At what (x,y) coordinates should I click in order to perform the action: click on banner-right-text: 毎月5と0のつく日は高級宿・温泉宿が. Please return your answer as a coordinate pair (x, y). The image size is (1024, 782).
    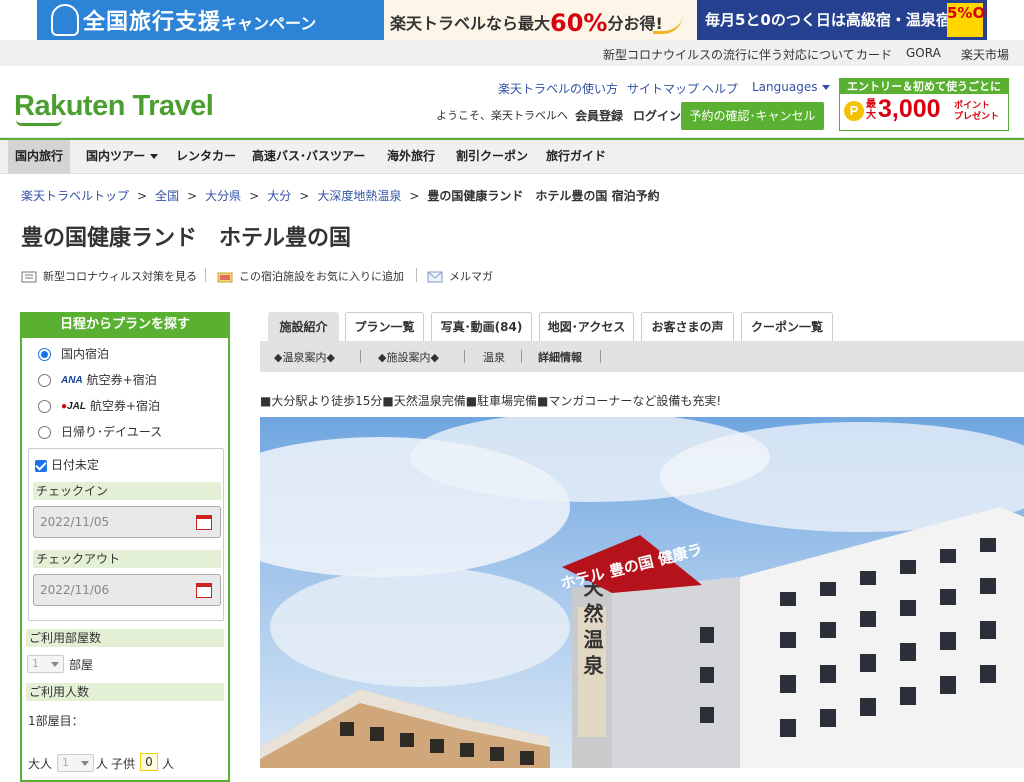
    Looking at the image, I should click on (835, 20).